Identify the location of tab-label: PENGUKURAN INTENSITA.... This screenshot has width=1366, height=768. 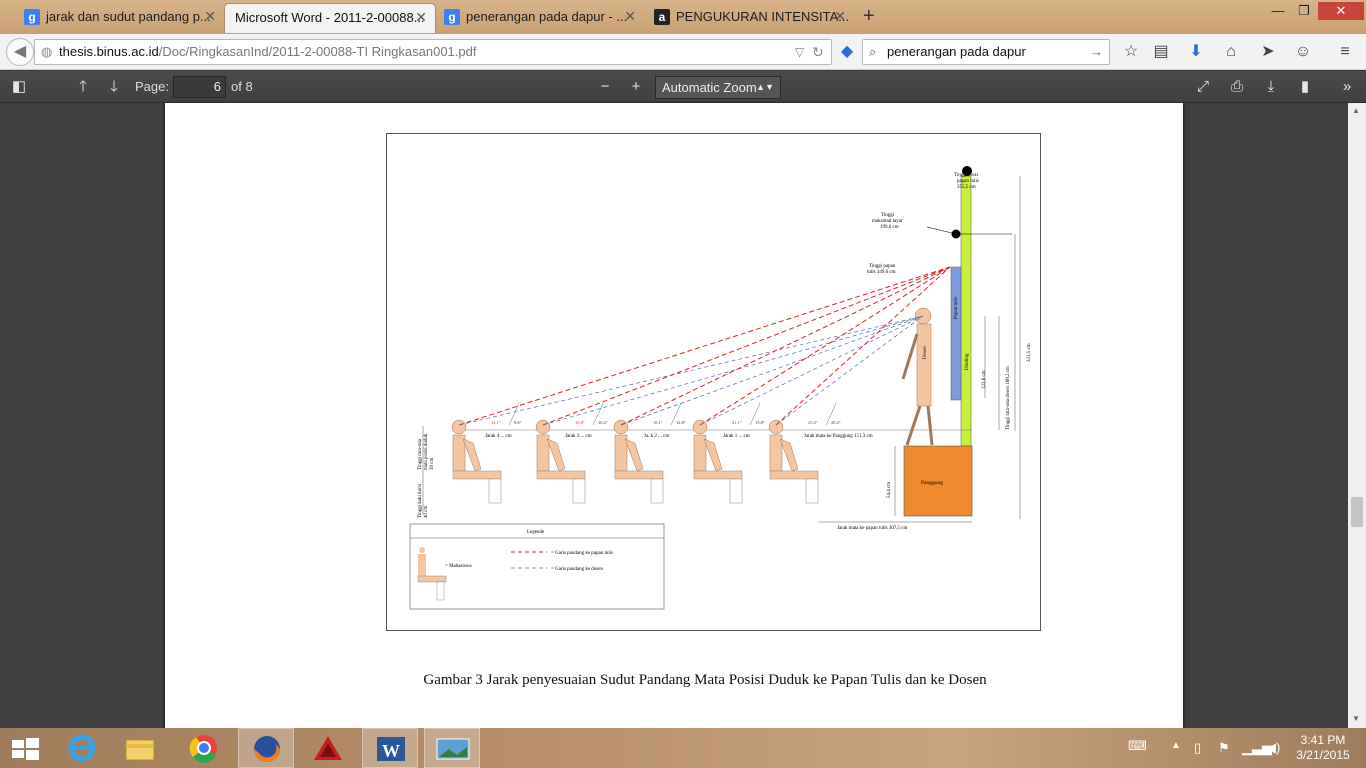
(763, 16).